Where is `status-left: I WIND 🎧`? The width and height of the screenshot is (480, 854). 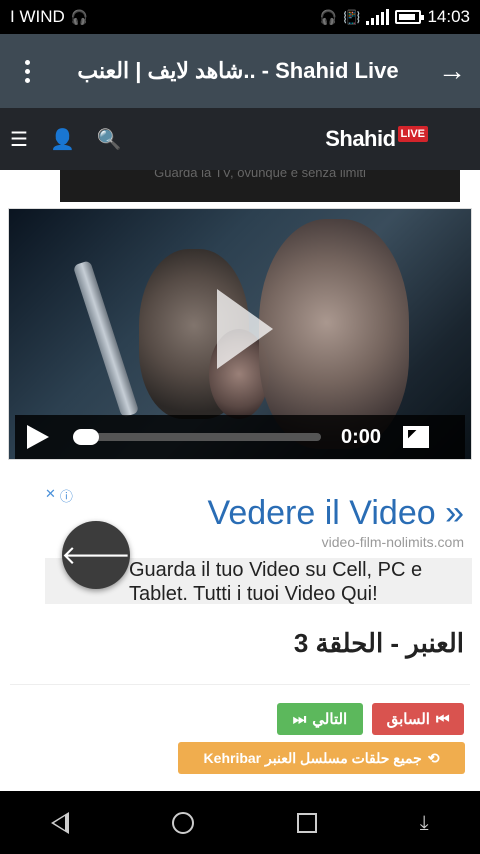
status-left: I WIND 🎧 is located at coordinates (49, 17).